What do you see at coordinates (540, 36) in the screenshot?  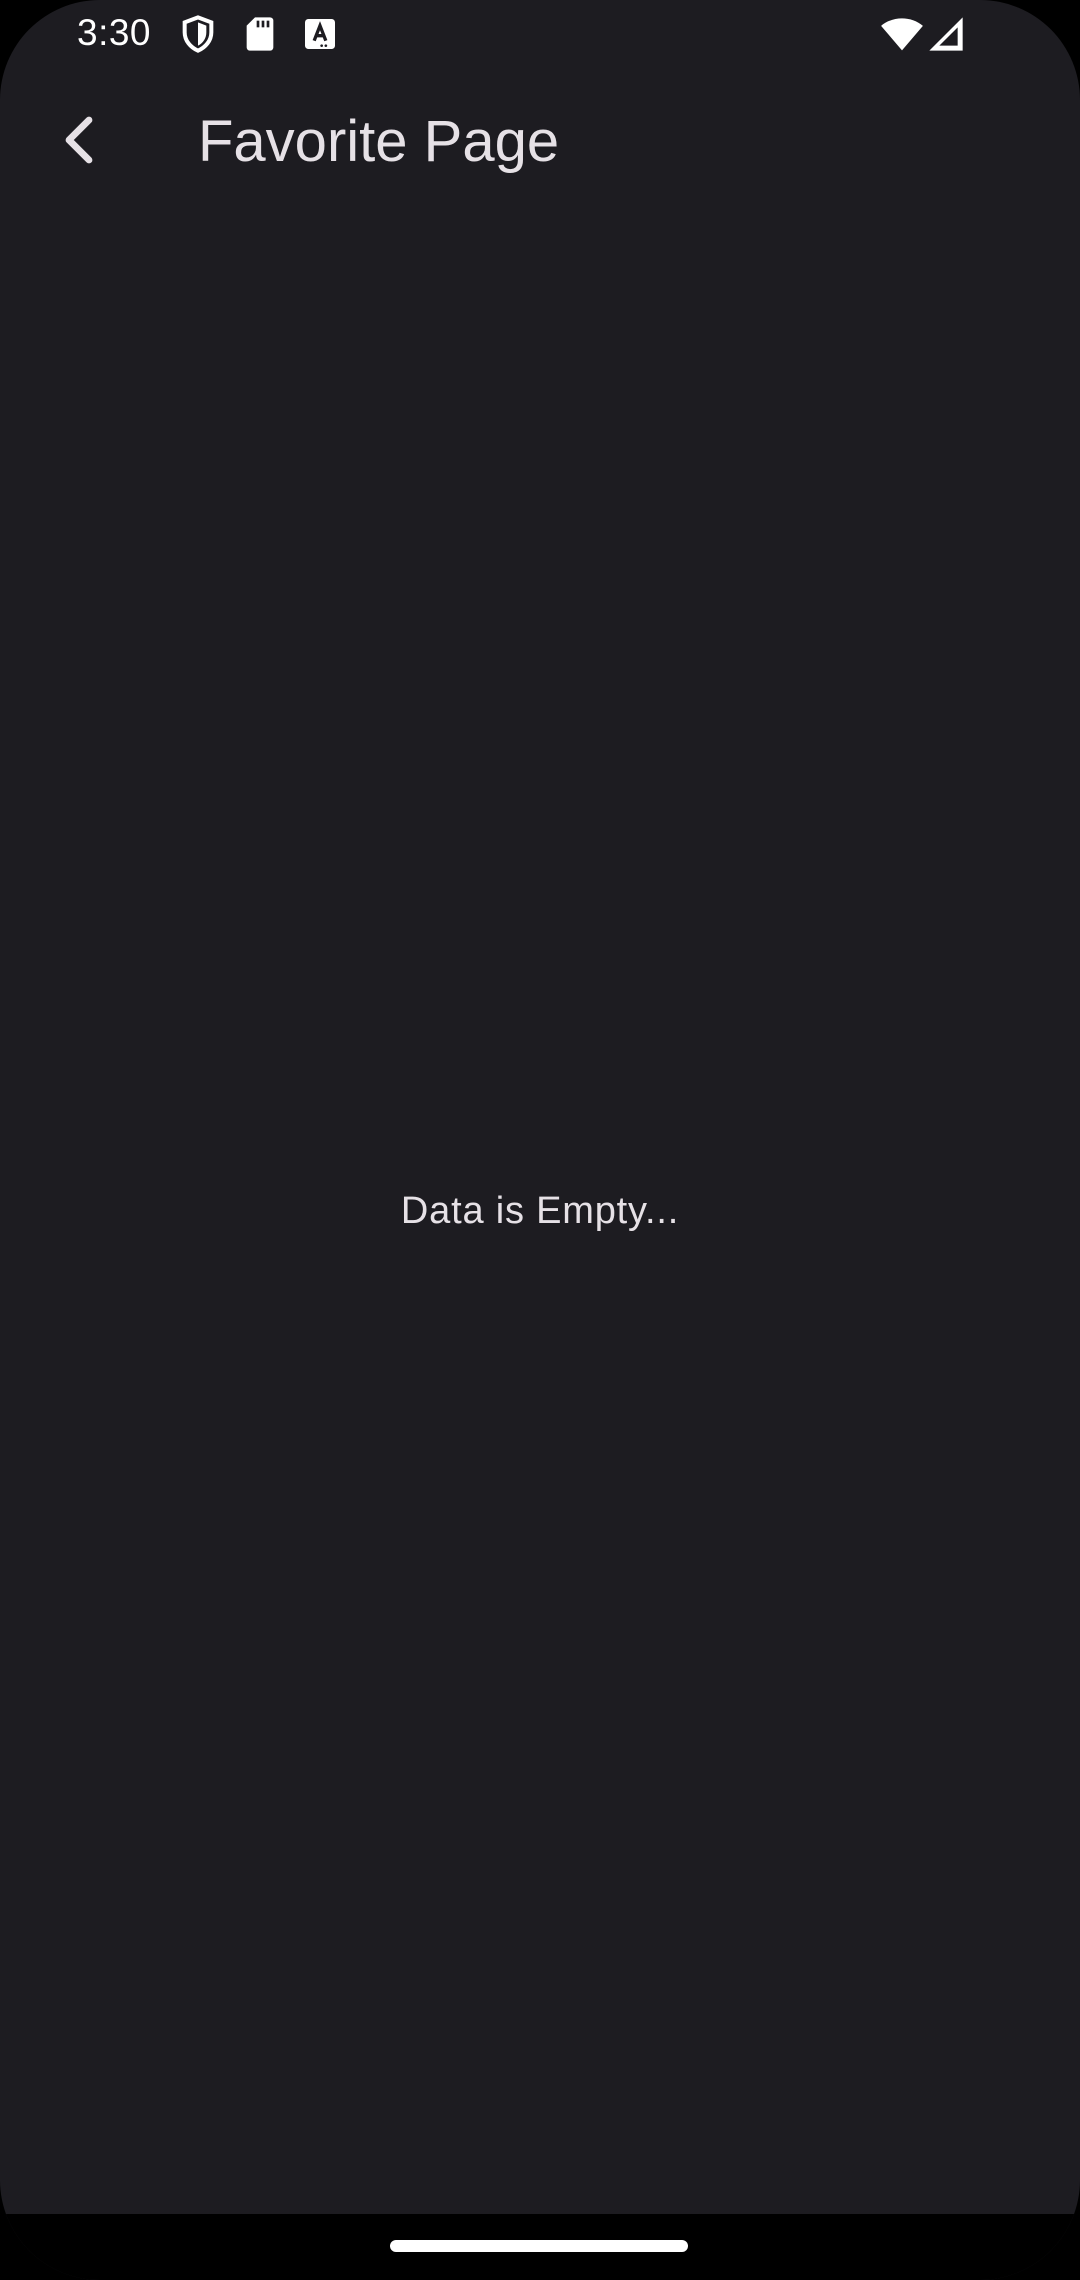 I see `status-bar: 3:30` at bounding box center [540, 36].